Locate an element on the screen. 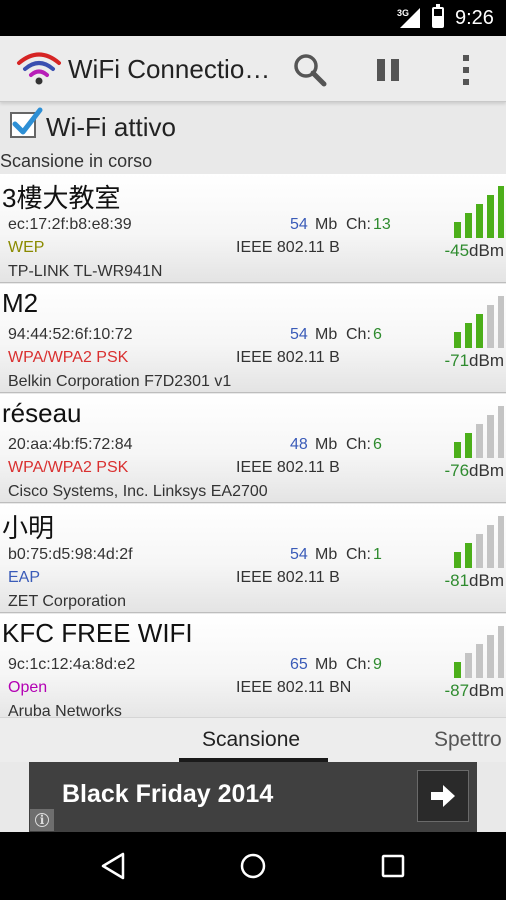  network-bssid: b0:75:d5:98:4d:2f is located at coordinates (70, 554).